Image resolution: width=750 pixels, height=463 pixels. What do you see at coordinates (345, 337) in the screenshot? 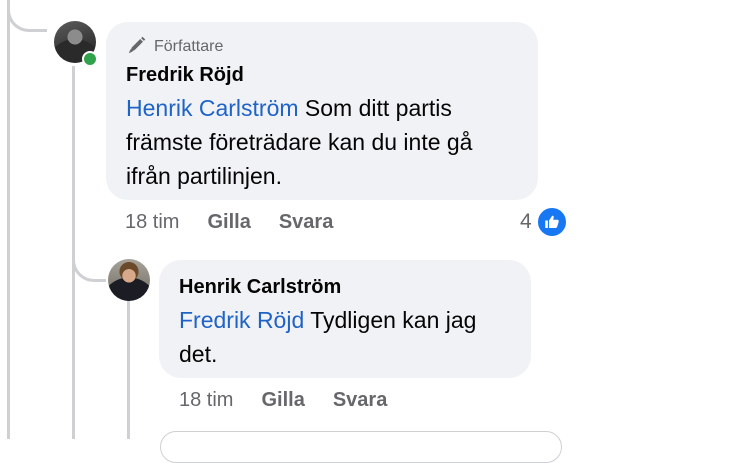
I see `comment-text: Fredrik Röjd Tydligen kan jag det.` at bounding box center [345, 337].